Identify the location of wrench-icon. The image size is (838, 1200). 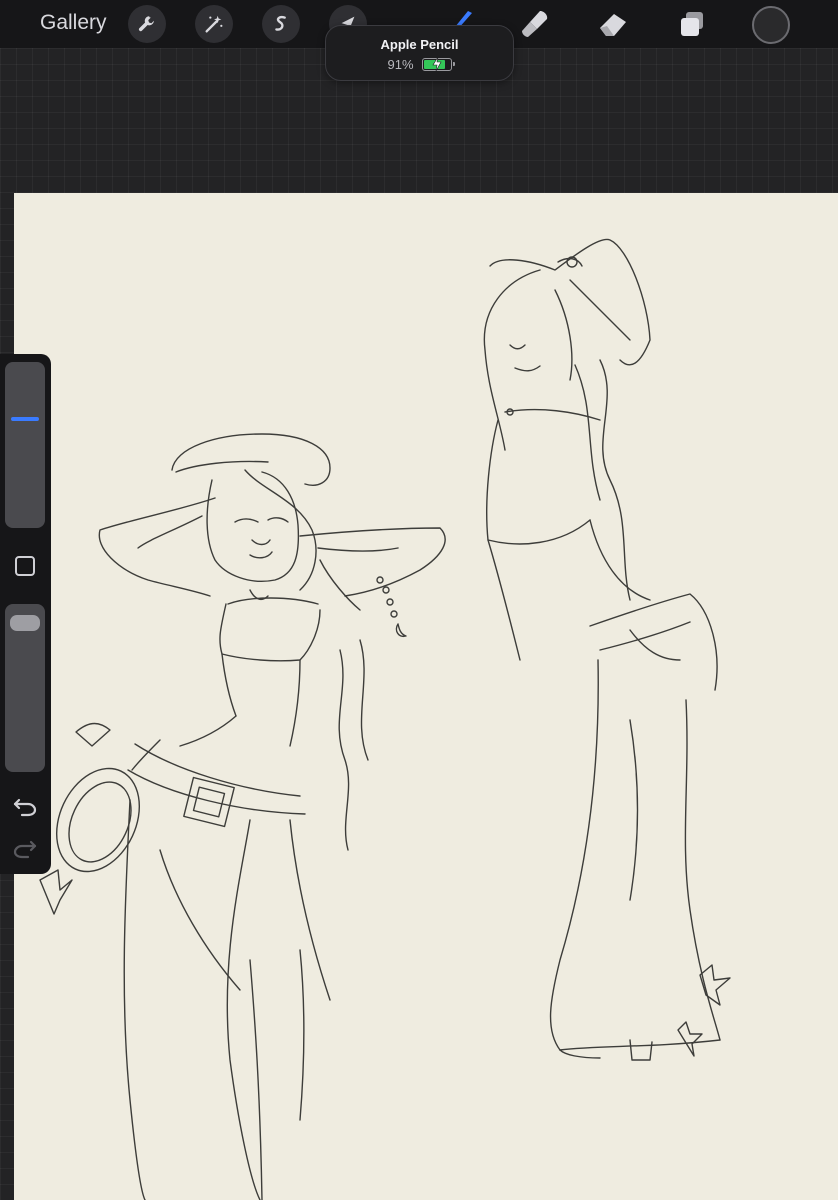
(147, 24).